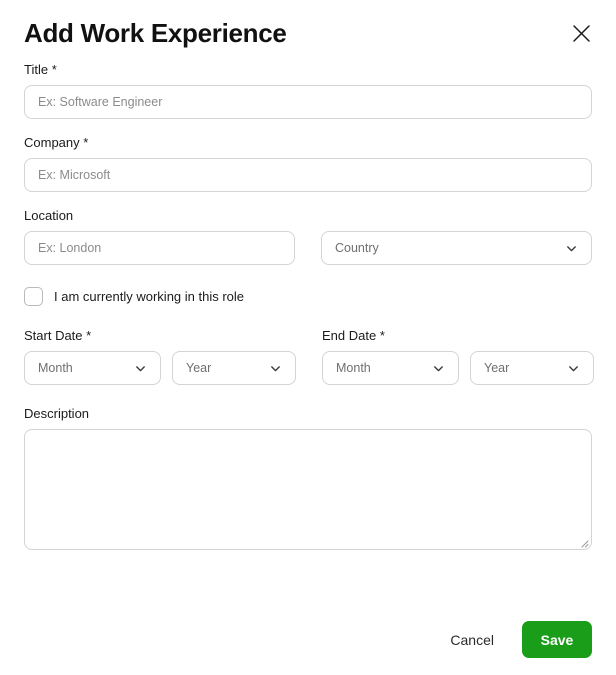 The image size is (616, 675). I want to click on start-date-group: Start Date * Month Year, so click(160, 356).